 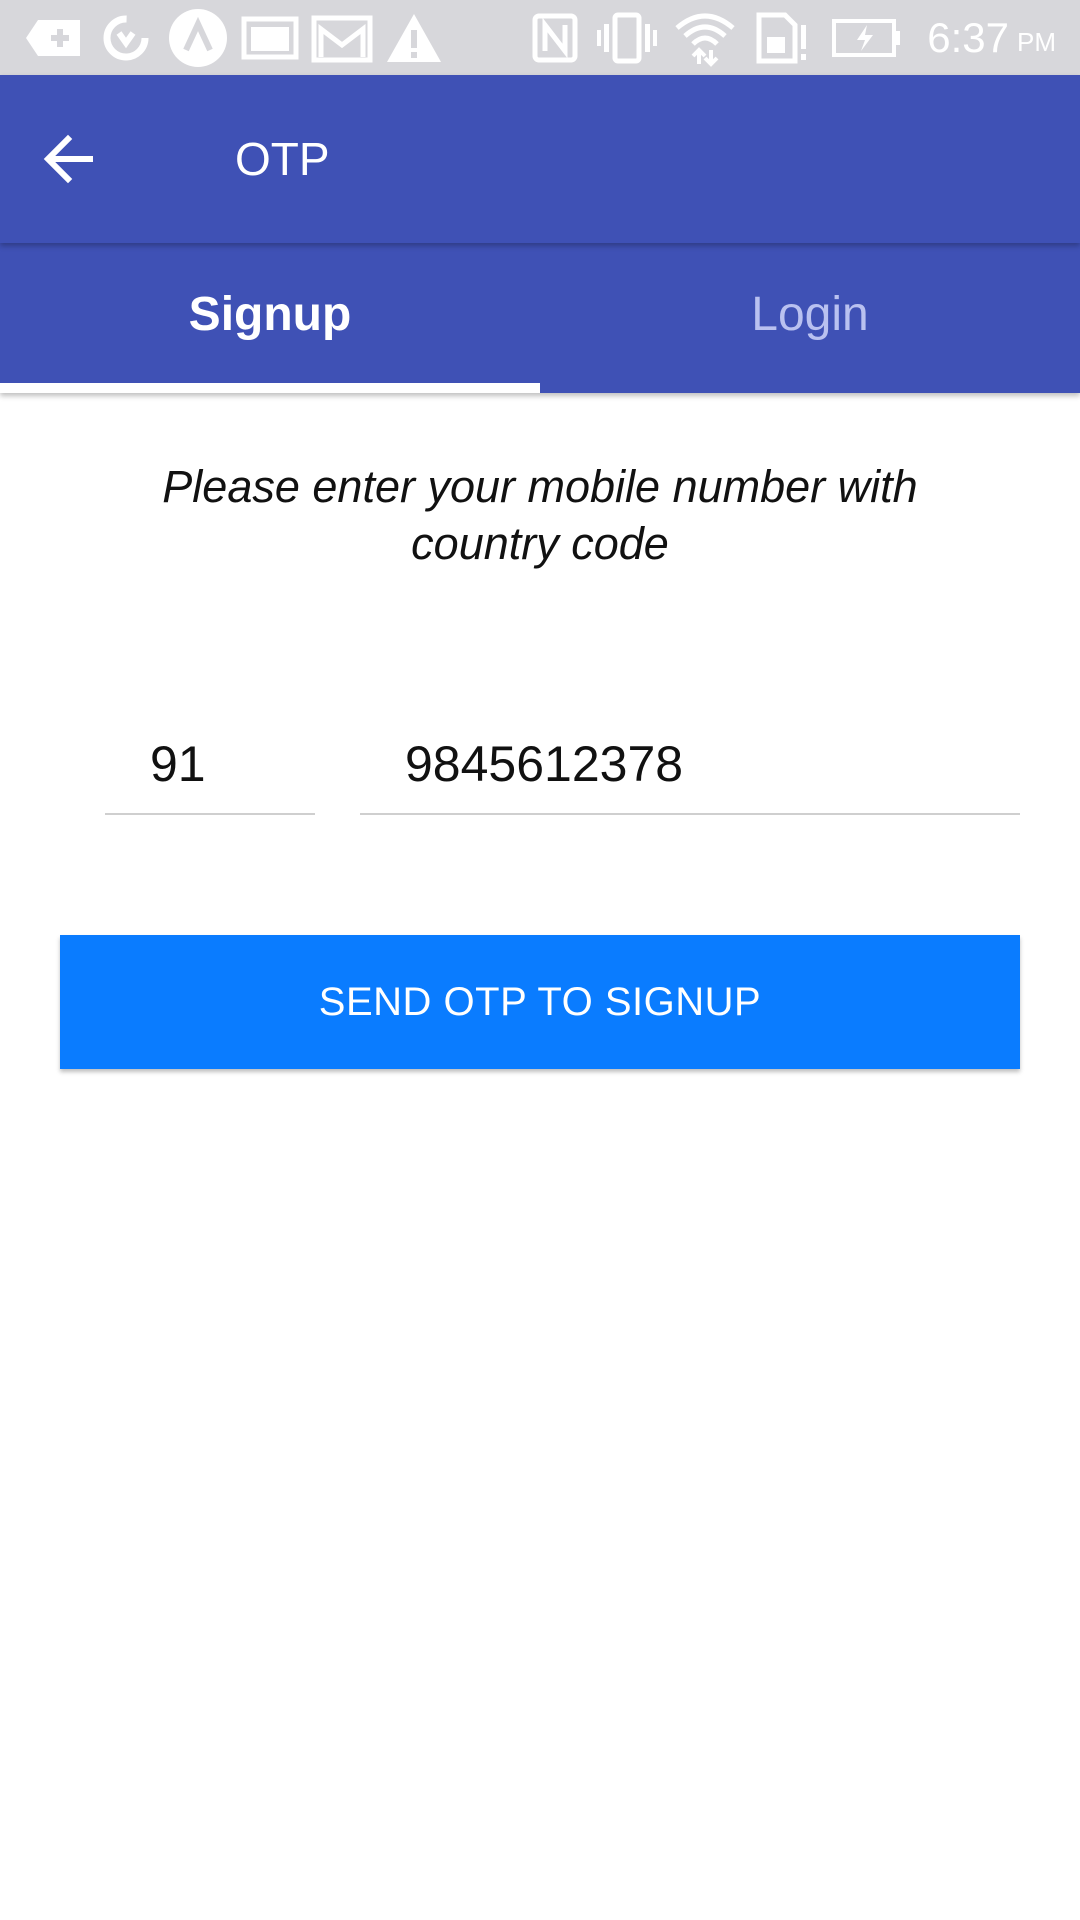 I want to click on status-time-value: 6:37, so click(x=968, y=37).